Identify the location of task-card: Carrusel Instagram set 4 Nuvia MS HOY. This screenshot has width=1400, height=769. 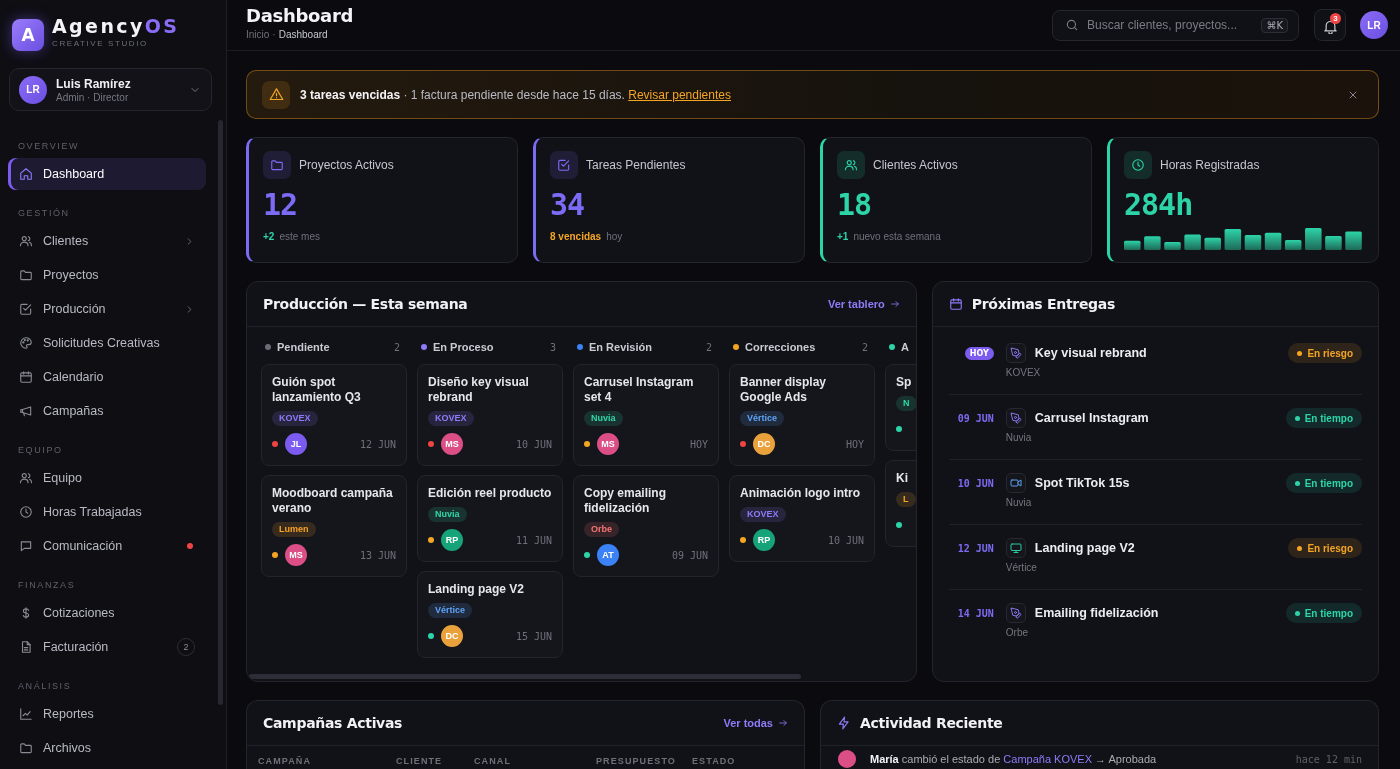
(646, 415).